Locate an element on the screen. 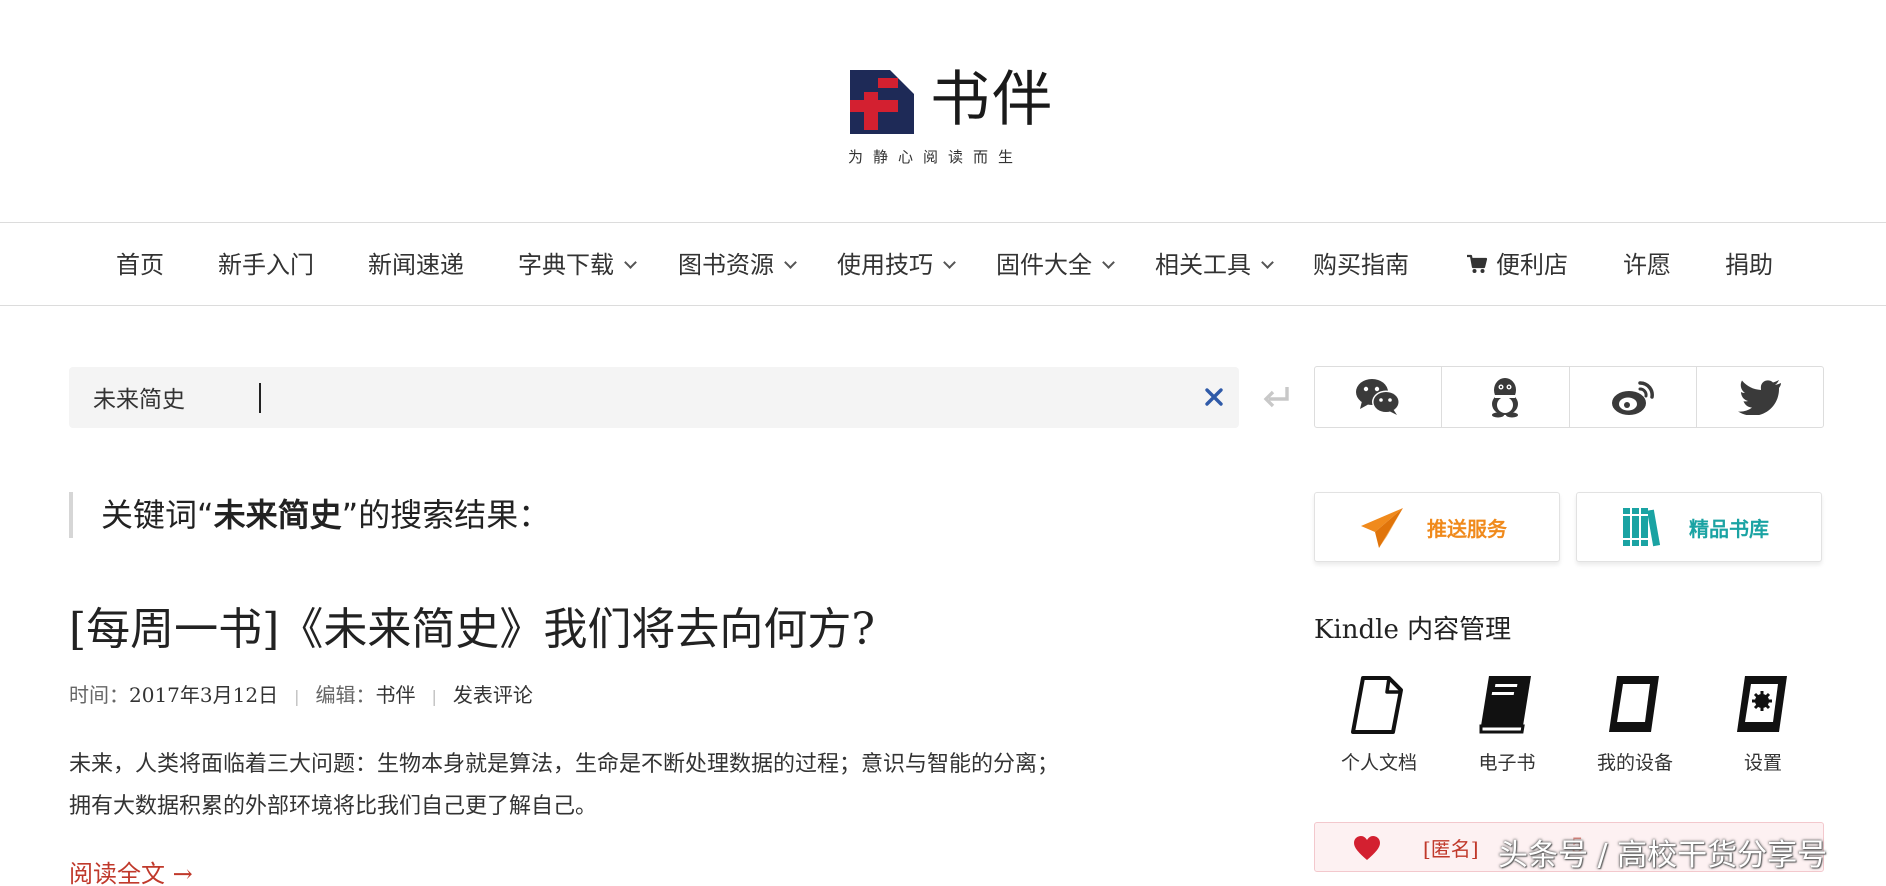 Image resolution: width=1886 pixels, height=886 pixels. nav-item-label: 捐助 is located at coordinates (1749, 265).